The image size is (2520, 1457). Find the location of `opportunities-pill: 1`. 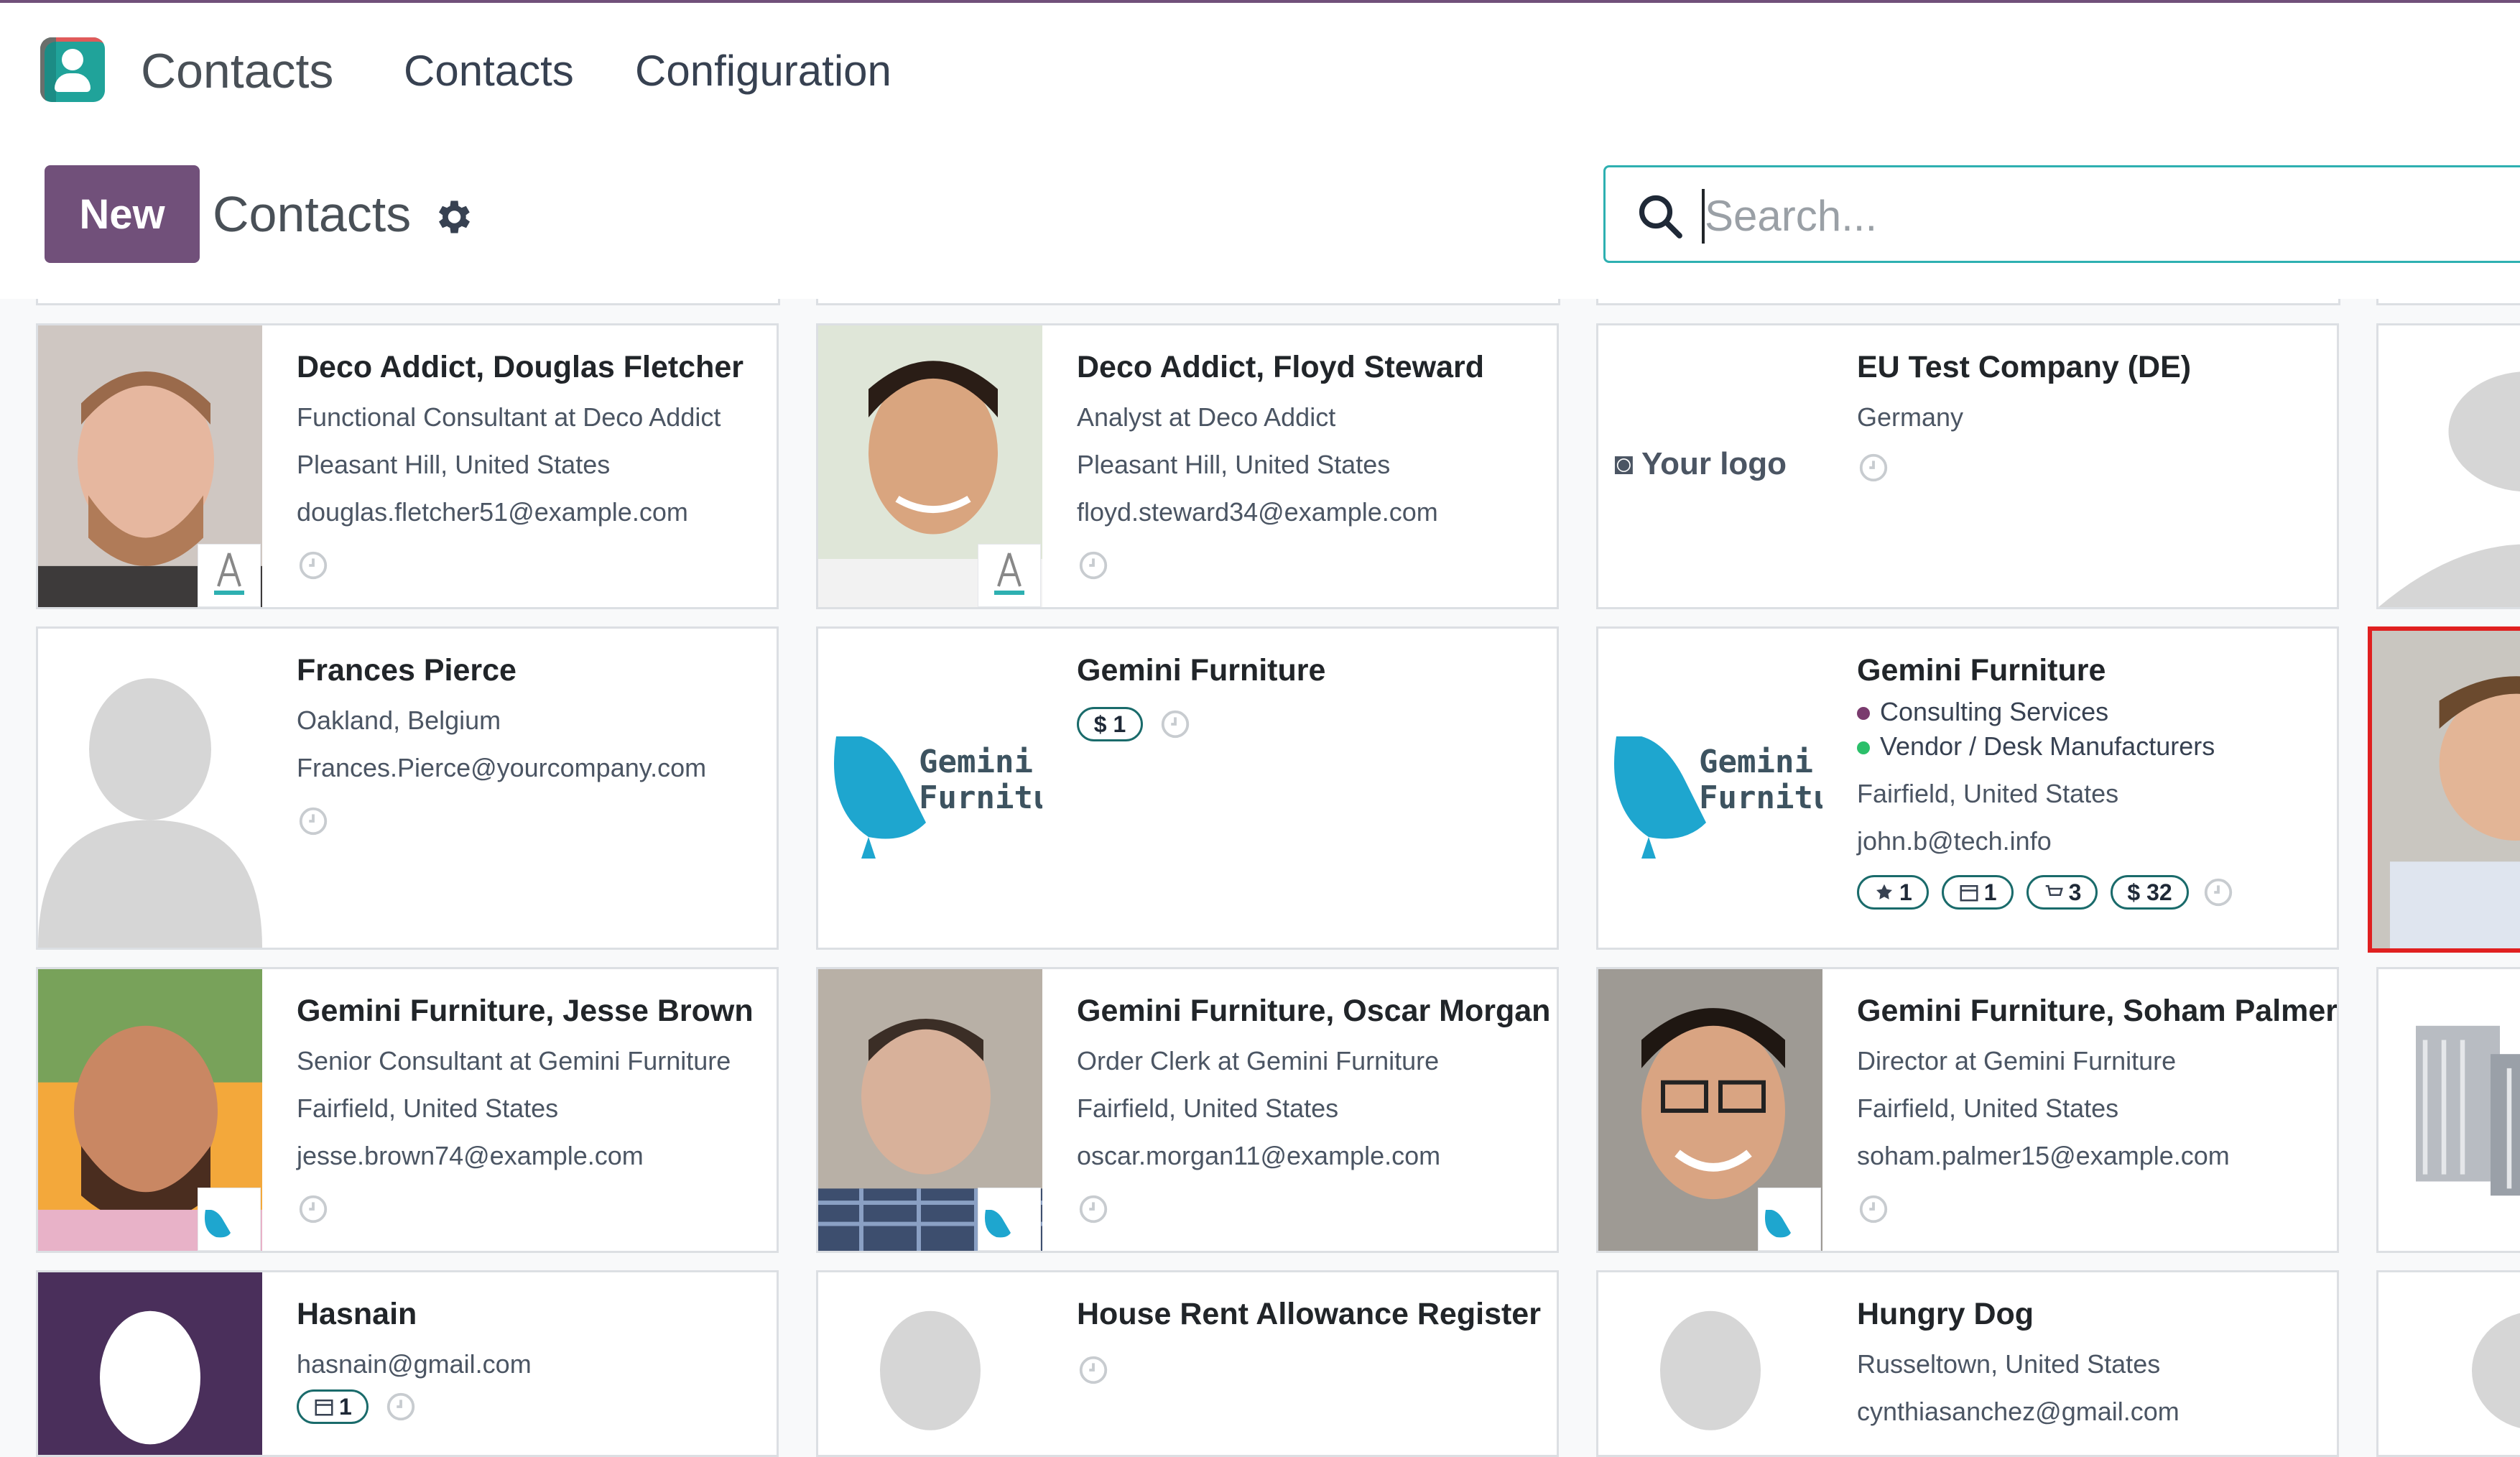

opportunities-pill: 1 is located at coordinates (1893, 892).